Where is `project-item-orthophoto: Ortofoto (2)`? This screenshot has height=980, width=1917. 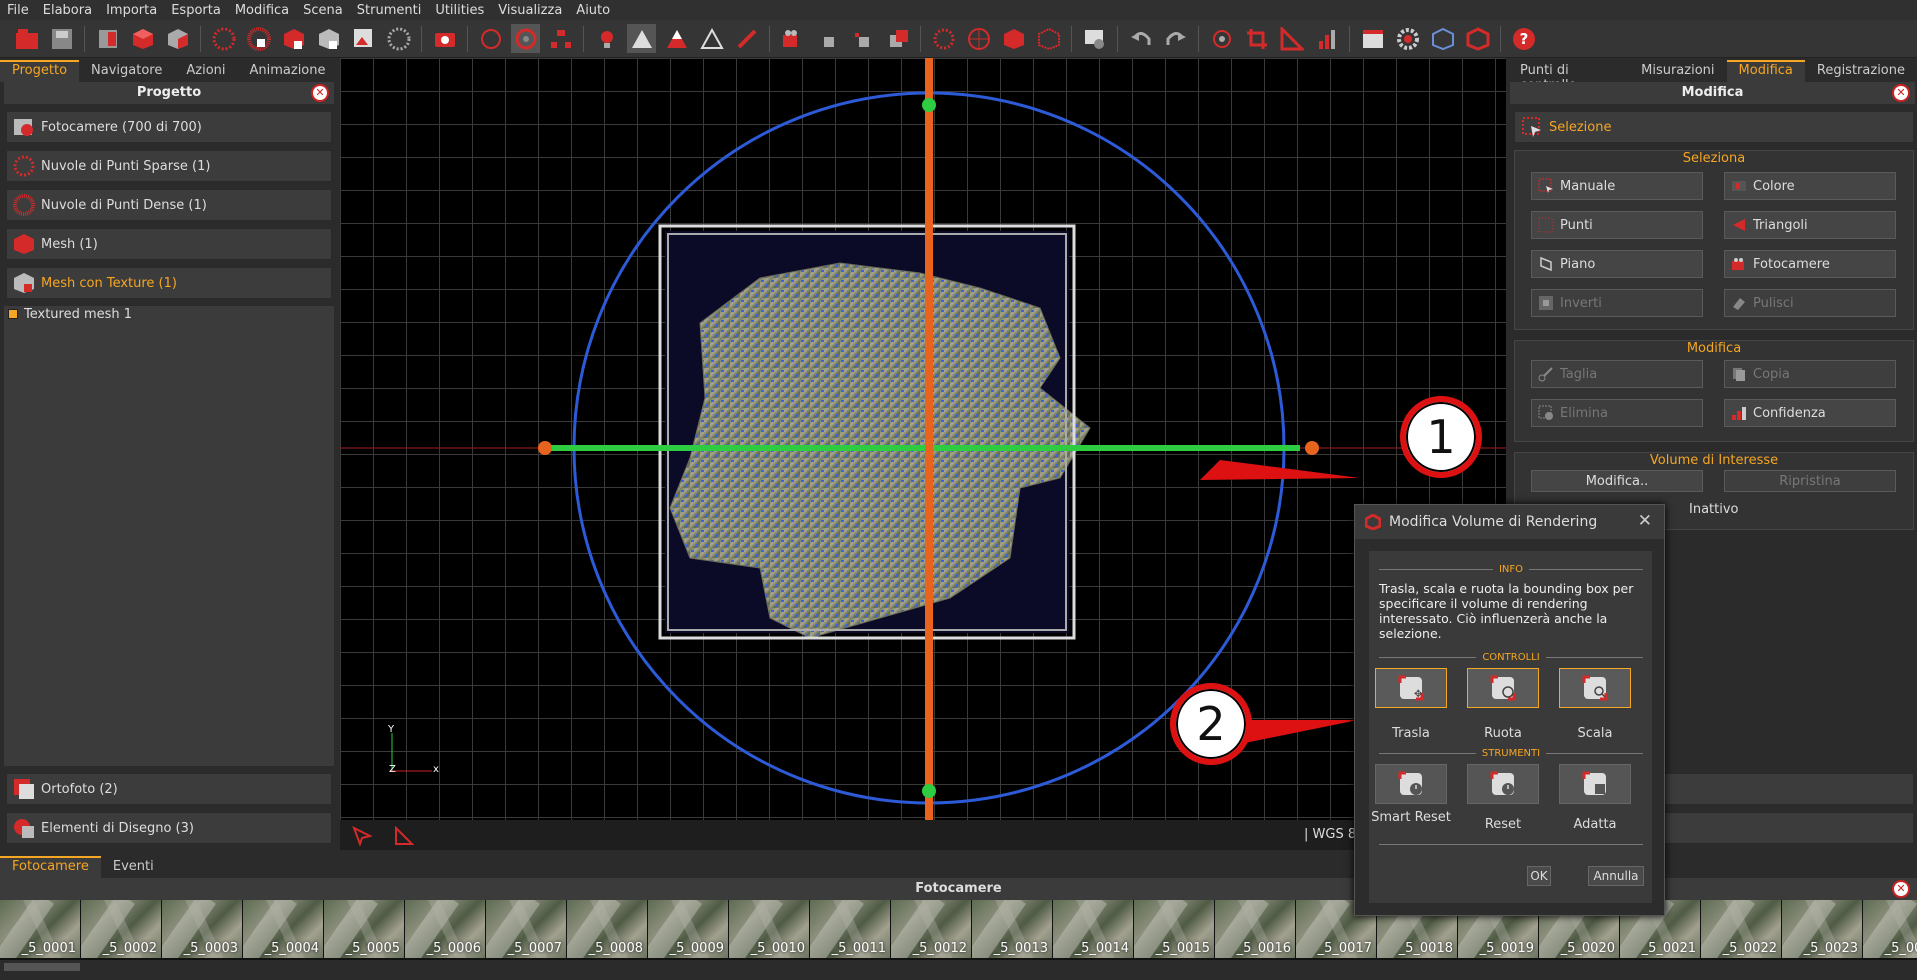
project-item-orthophoto: Ortofoto (2) is located at coordinates (169, 789).